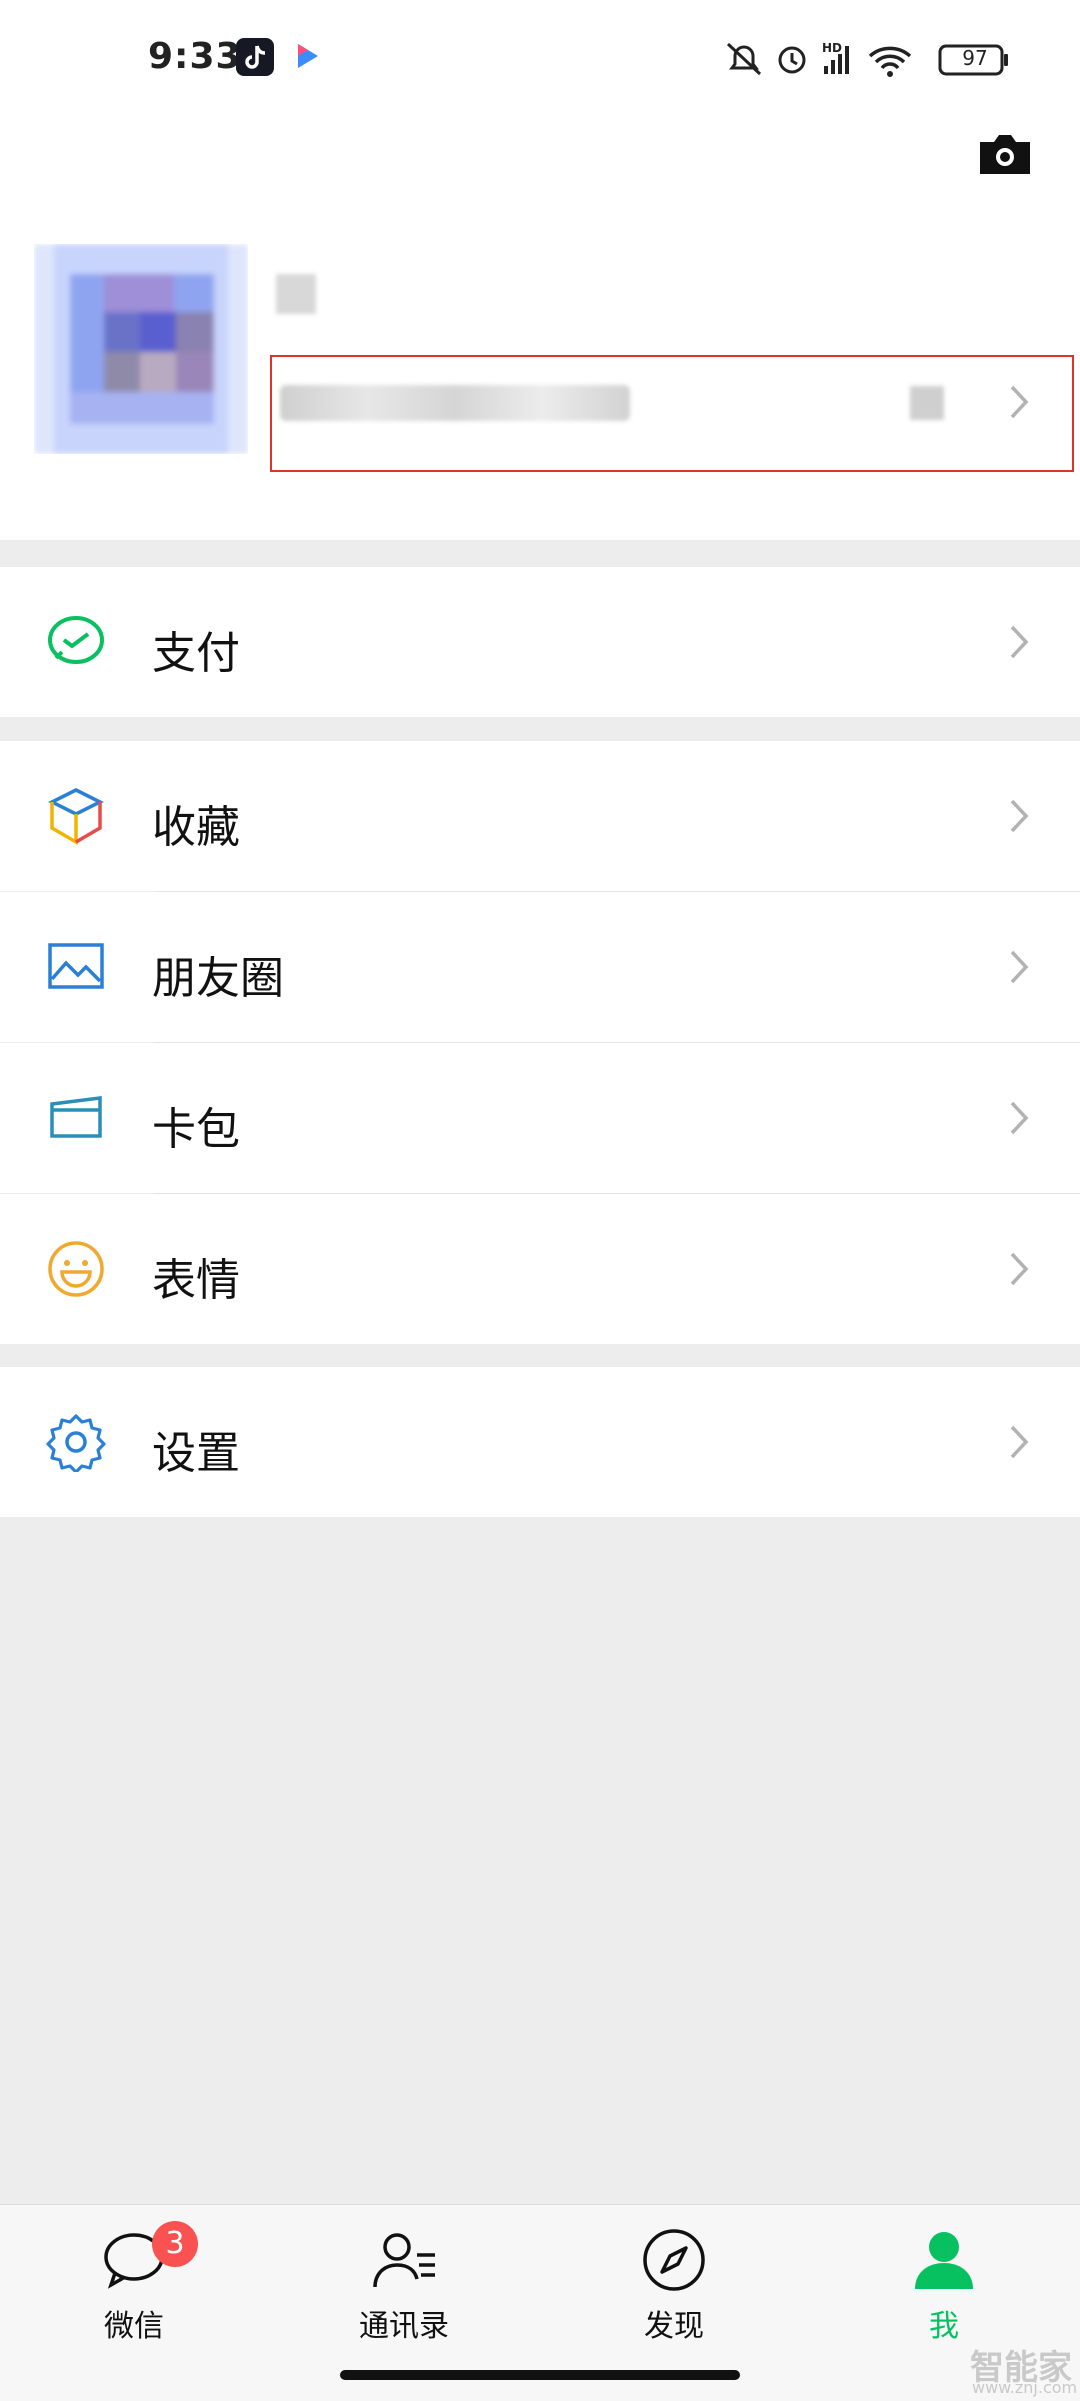 The image size is (1080, 2401). I want to click on tab-discover-label: 发现, so click(674, 2326).